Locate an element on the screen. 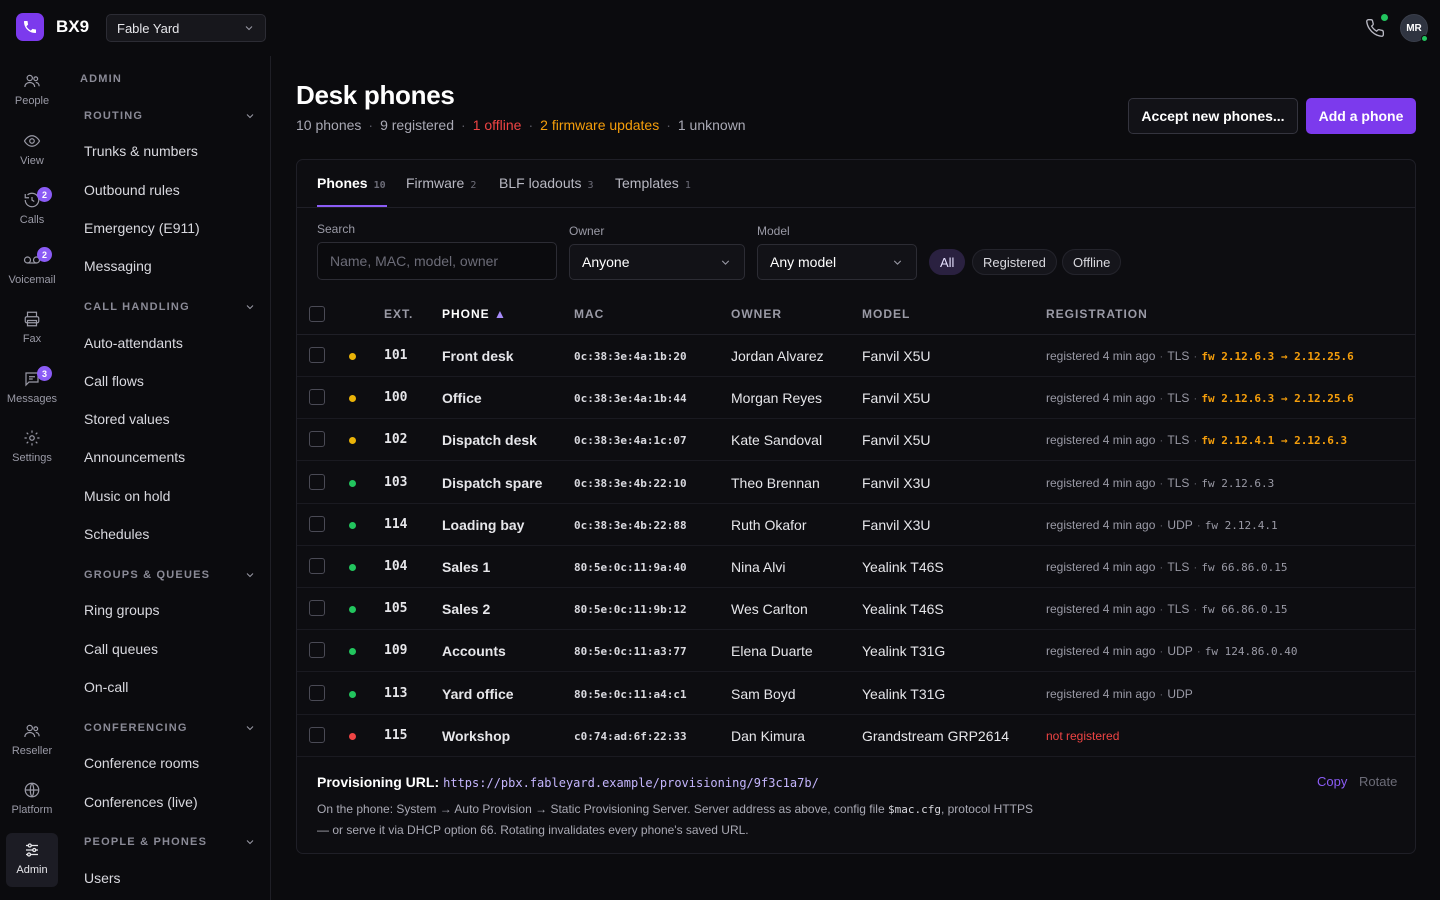  rail-view: View is located at coordinates (32, 153).